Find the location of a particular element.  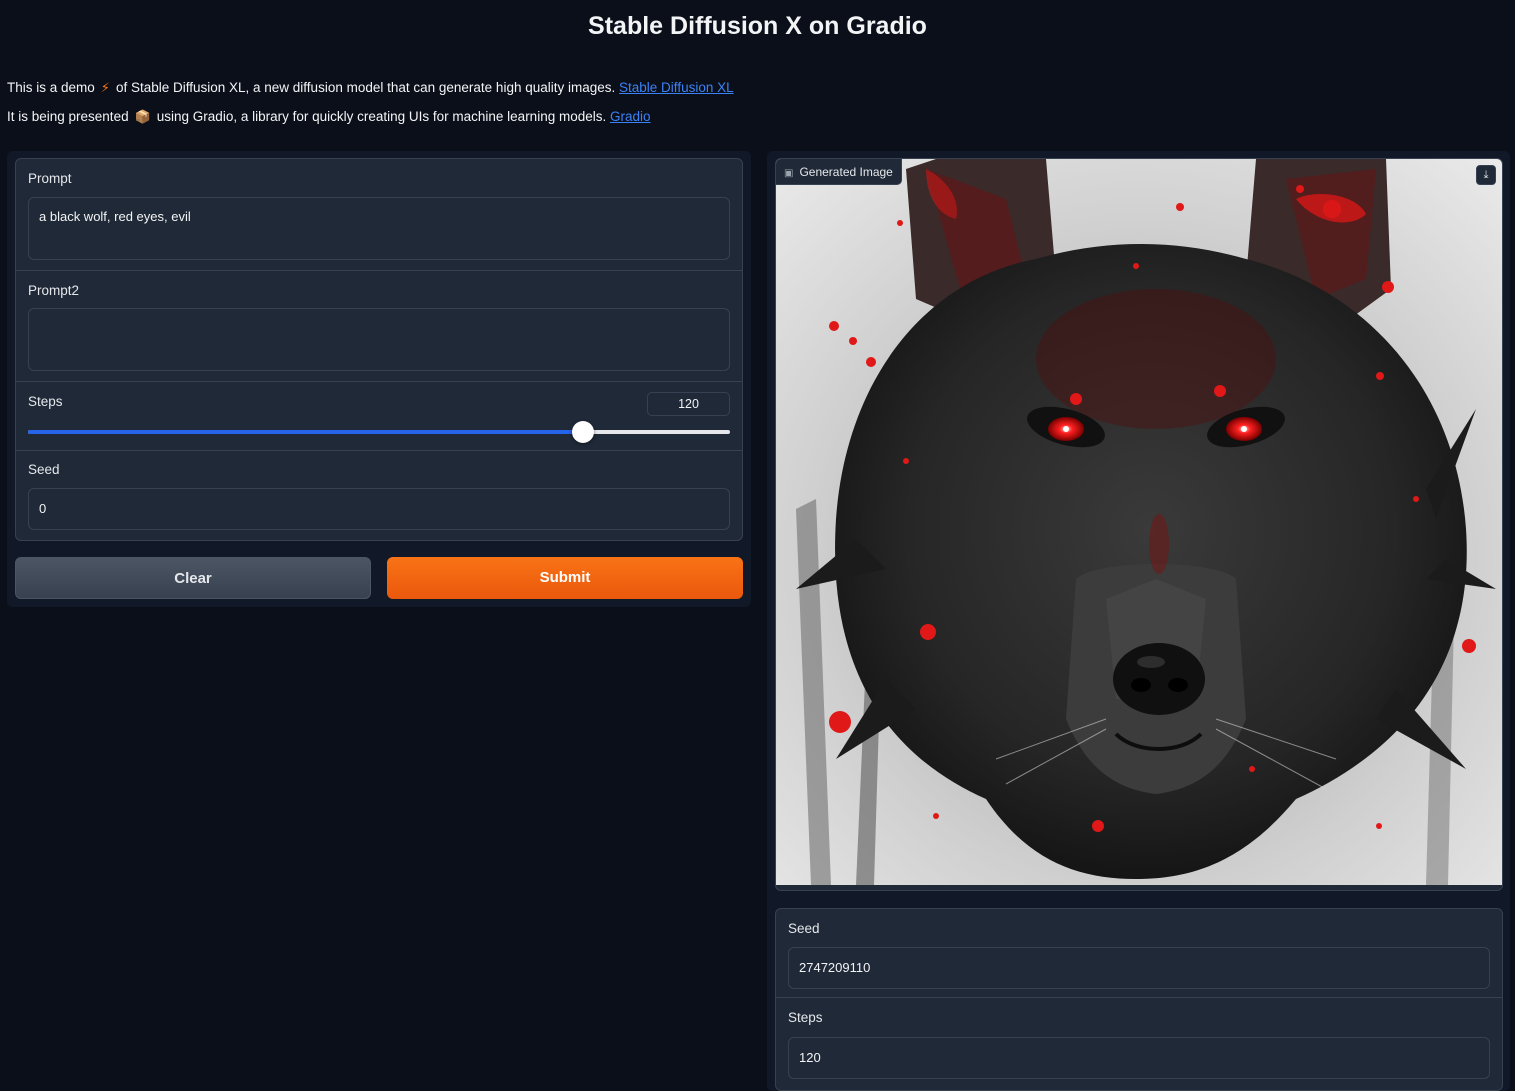

image-label-badge: ▣ Generated Image is located at coordinates (839, 172).